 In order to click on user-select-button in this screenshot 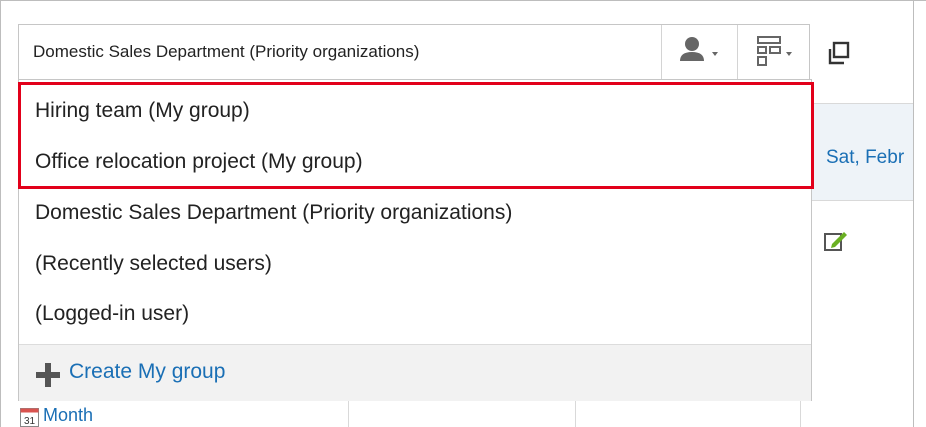, I will do `click(699, 52)`.